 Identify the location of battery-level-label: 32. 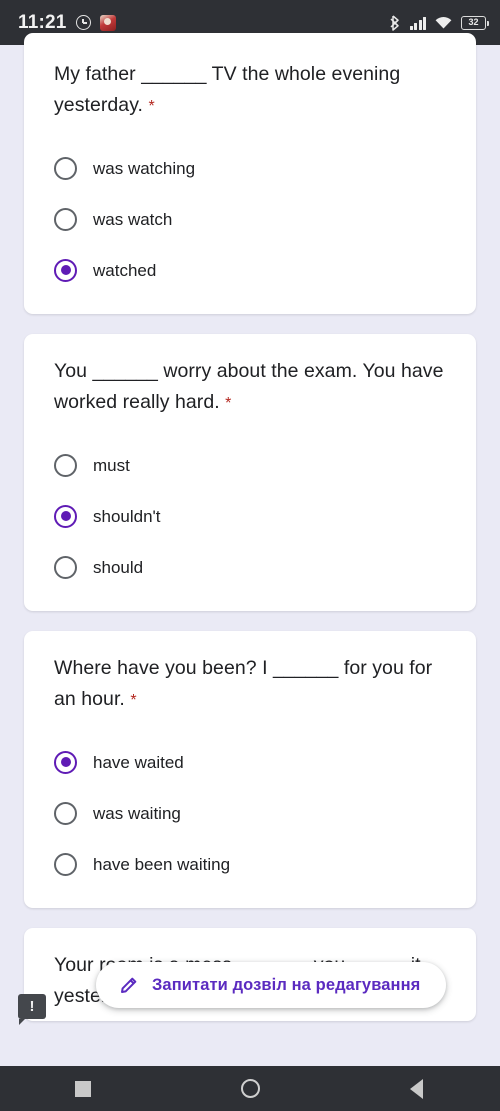
(473, 22).